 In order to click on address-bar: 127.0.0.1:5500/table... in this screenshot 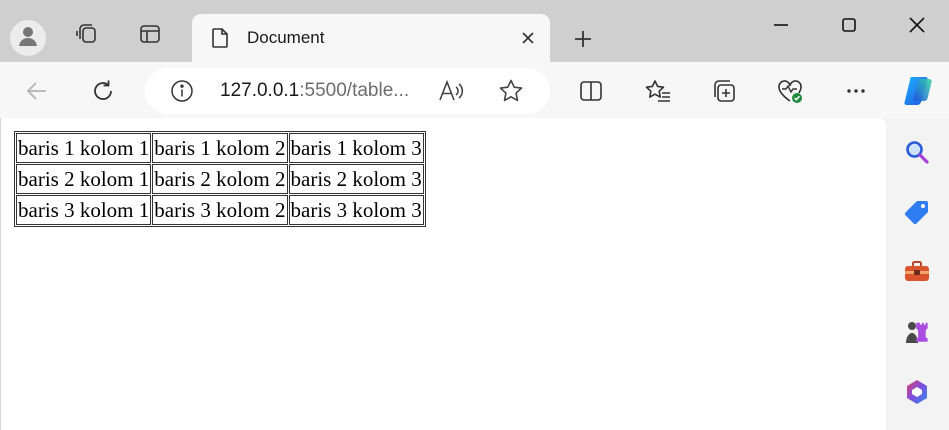, I will do `click(347, 91)`.